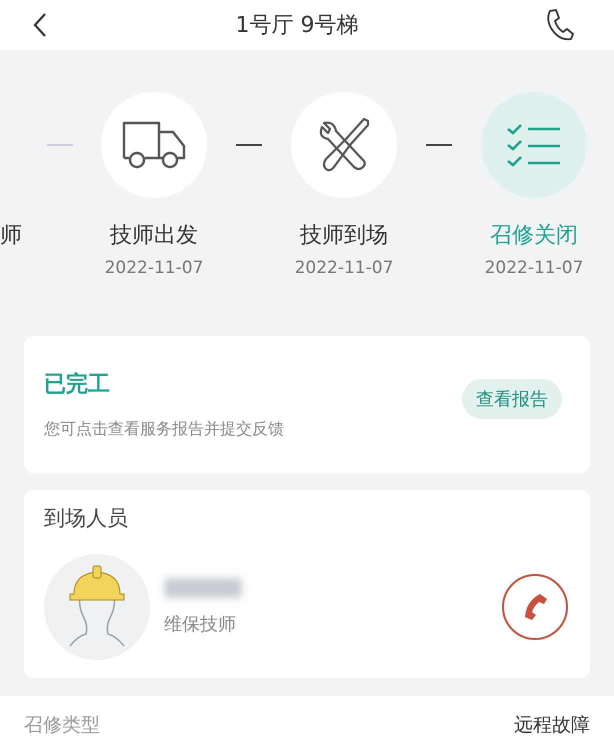 The width and height of the screenshot is (614, 750). What do you see at coordinates (344, 236) in the screenshot?
I see `step-label: 技师到场` at bounding box center [344, 236].